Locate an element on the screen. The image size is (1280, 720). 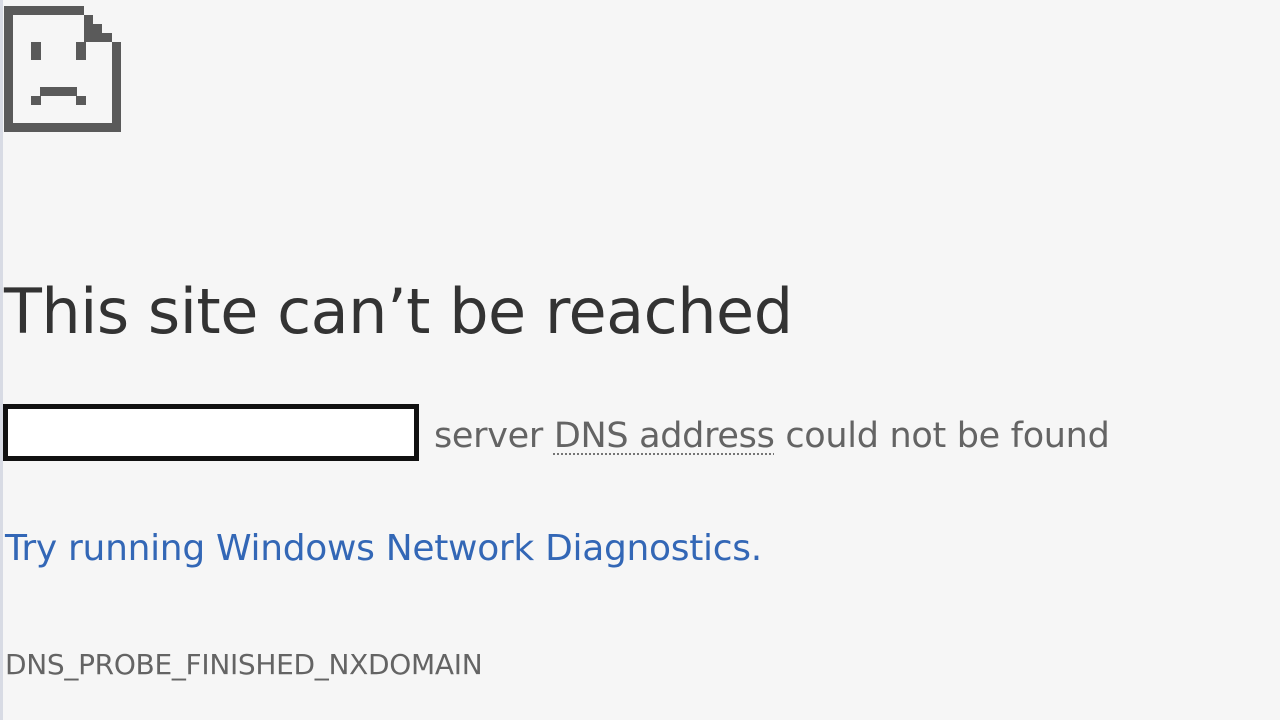
dns-address-term: DNS address is located at coordinates (664, 436).